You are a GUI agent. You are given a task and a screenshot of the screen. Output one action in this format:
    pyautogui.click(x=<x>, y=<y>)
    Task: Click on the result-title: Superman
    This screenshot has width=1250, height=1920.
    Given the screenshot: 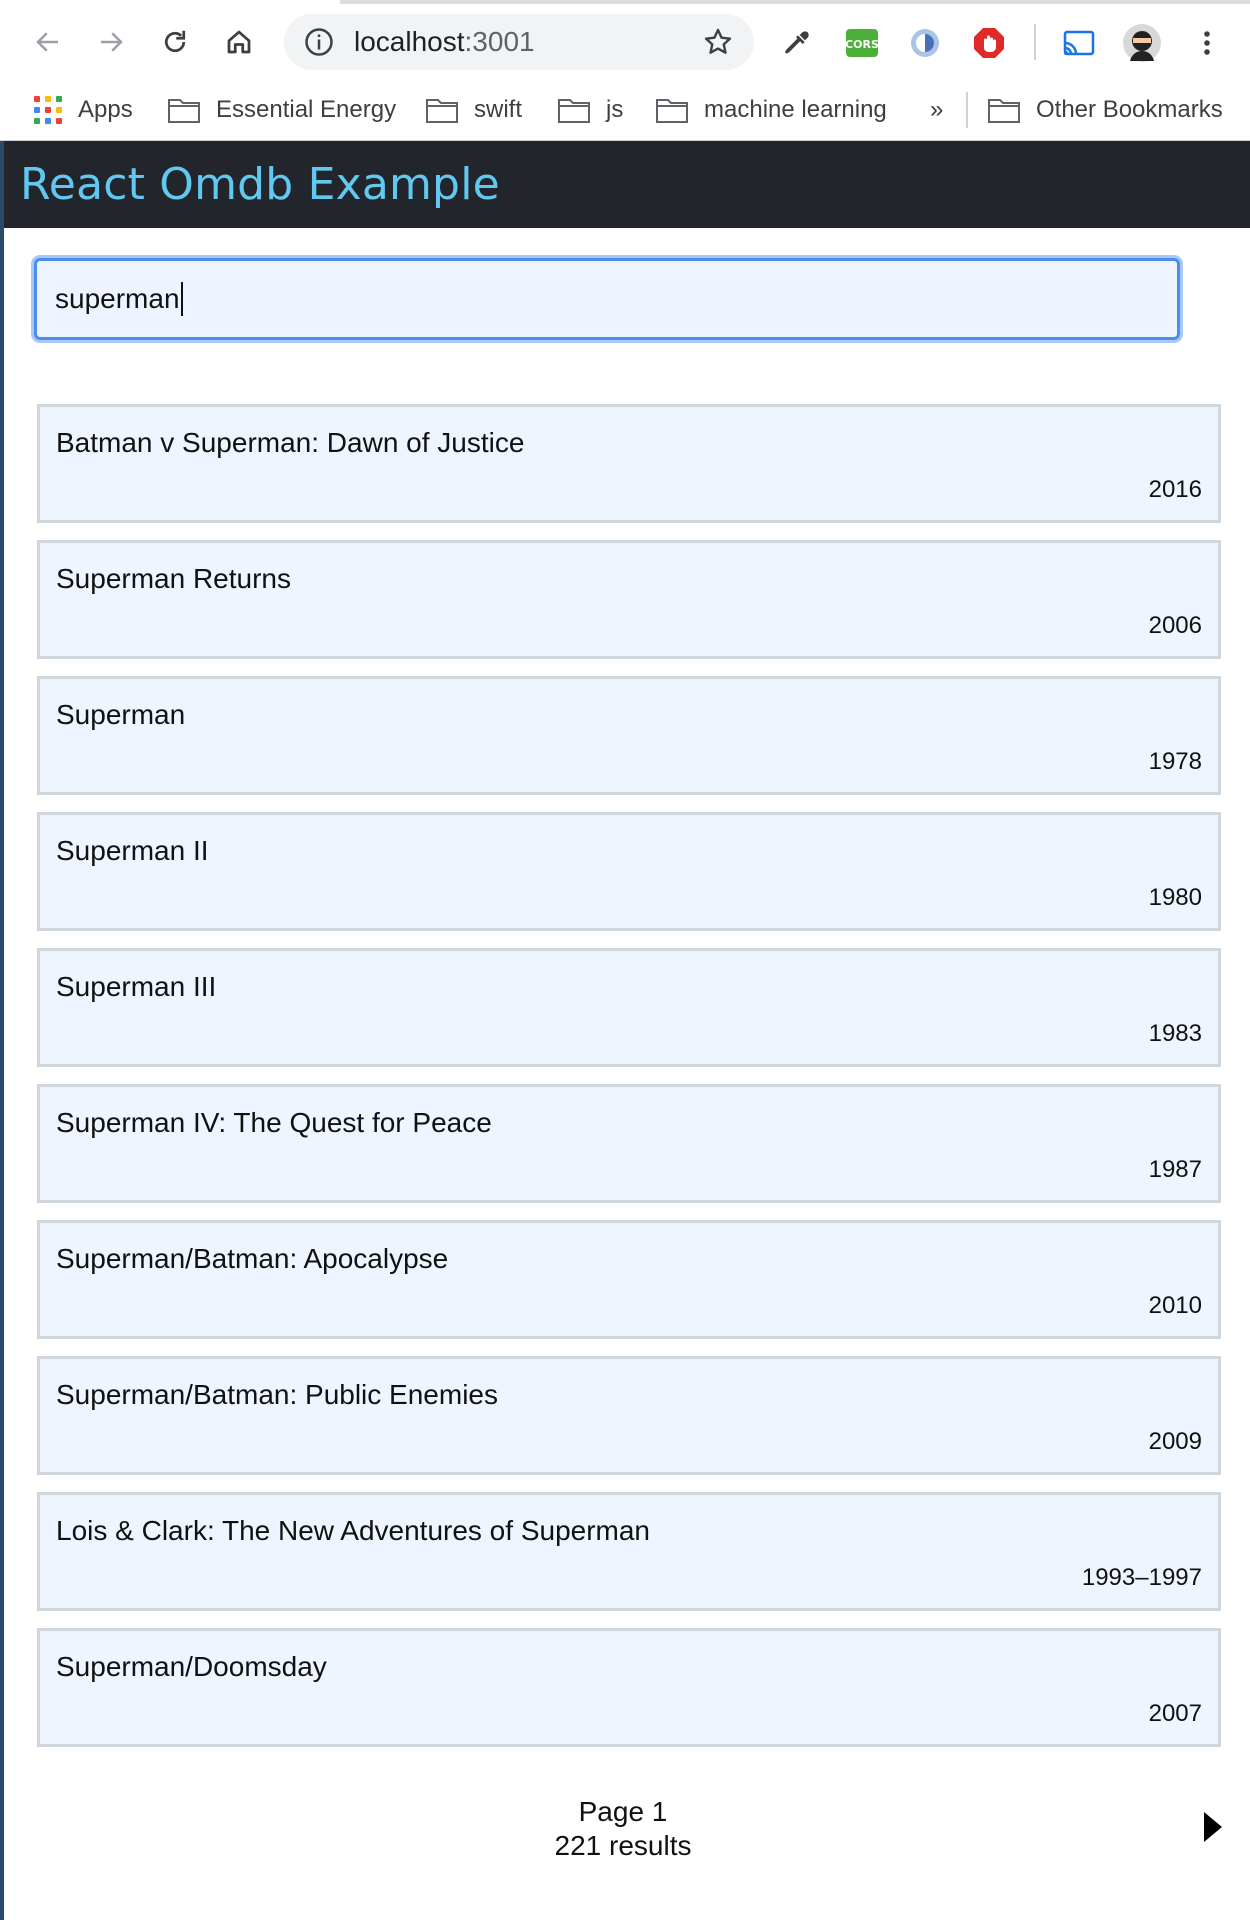 What is the action you would take?
    pyautogui.click(x=121, y=714)
    